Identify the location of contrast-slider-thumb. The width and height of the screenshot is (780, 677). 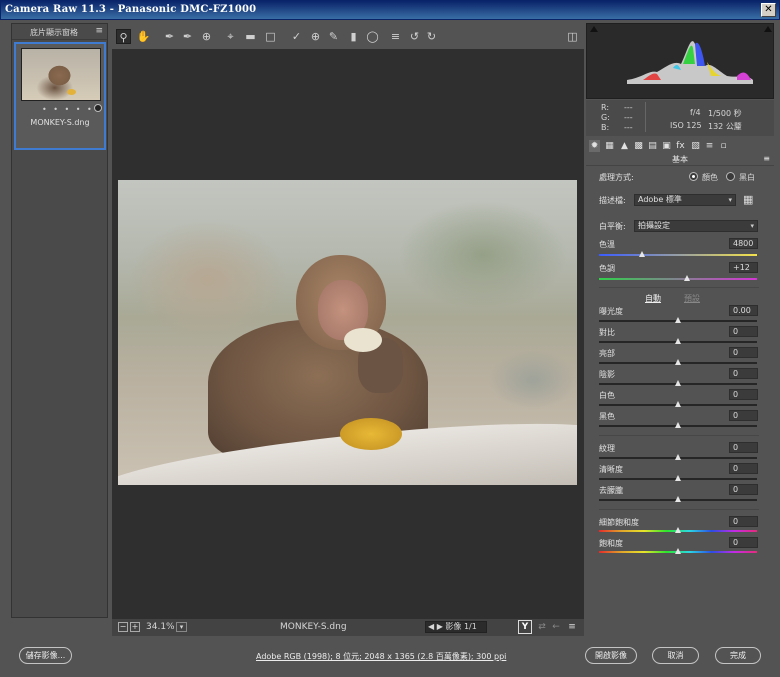
(678, 341).